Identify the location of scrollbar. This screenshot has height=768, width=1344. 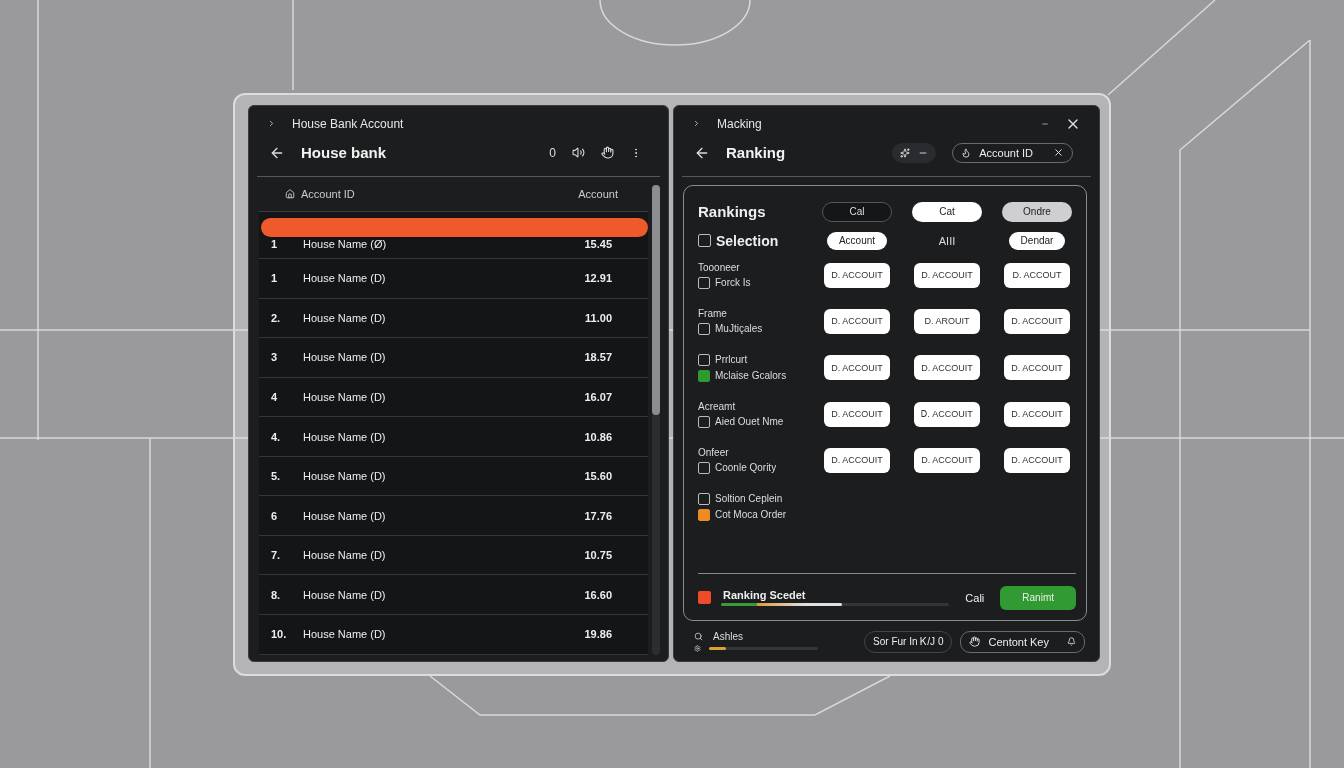
(656, 419).